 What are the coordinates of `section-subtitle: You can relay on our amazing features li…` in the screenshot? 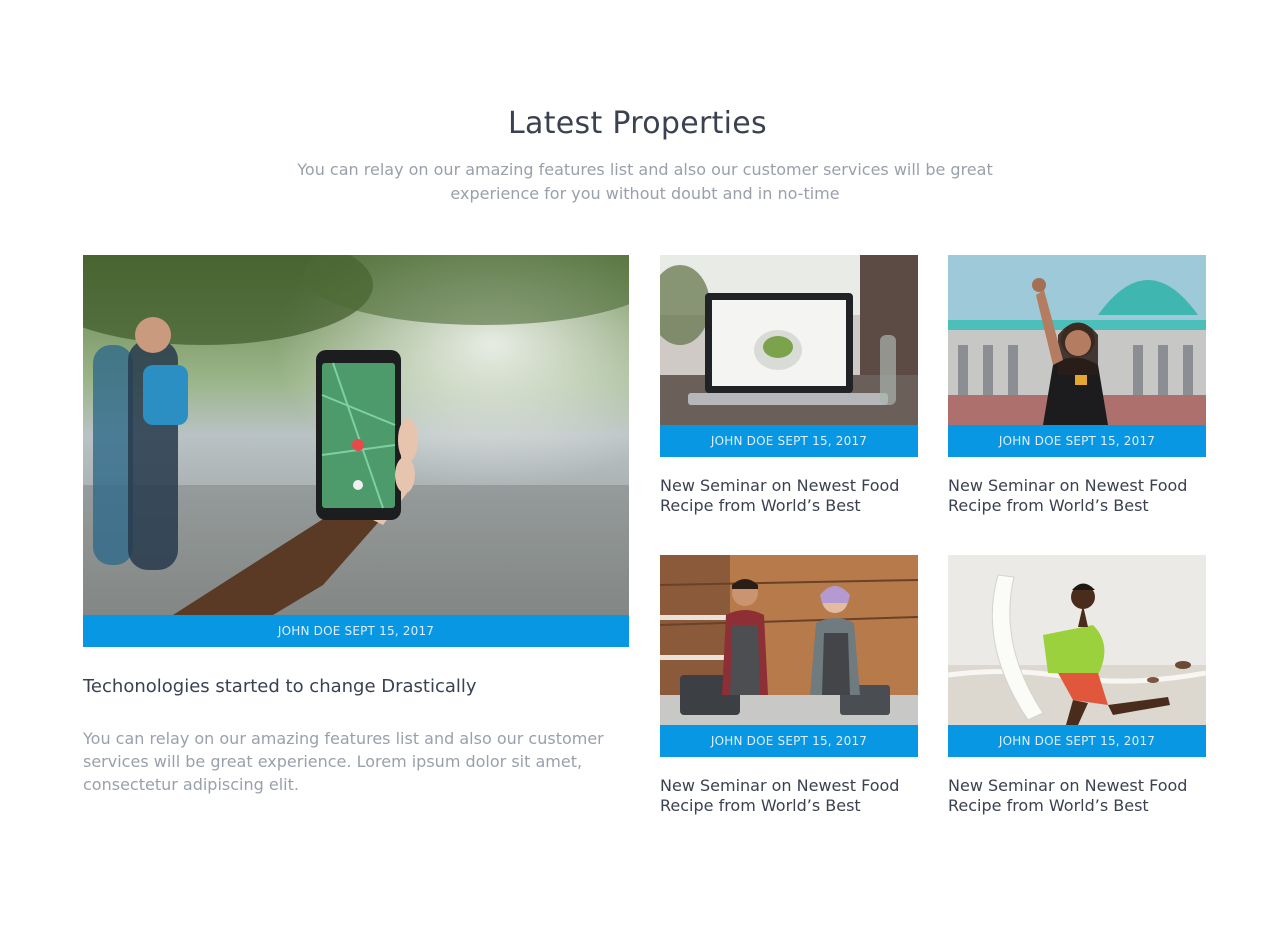 It's located at (645, 181).